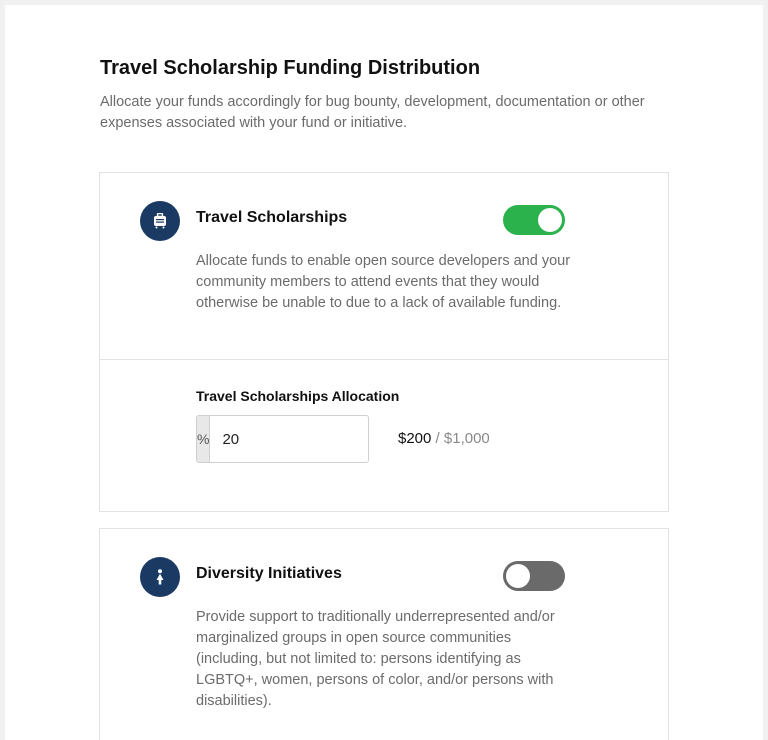 This screenshot has width=768, height=740. Describe the element at coordinates (534, 576) in the screenshot. I see `diversity-initiatives-toggle` at that location.